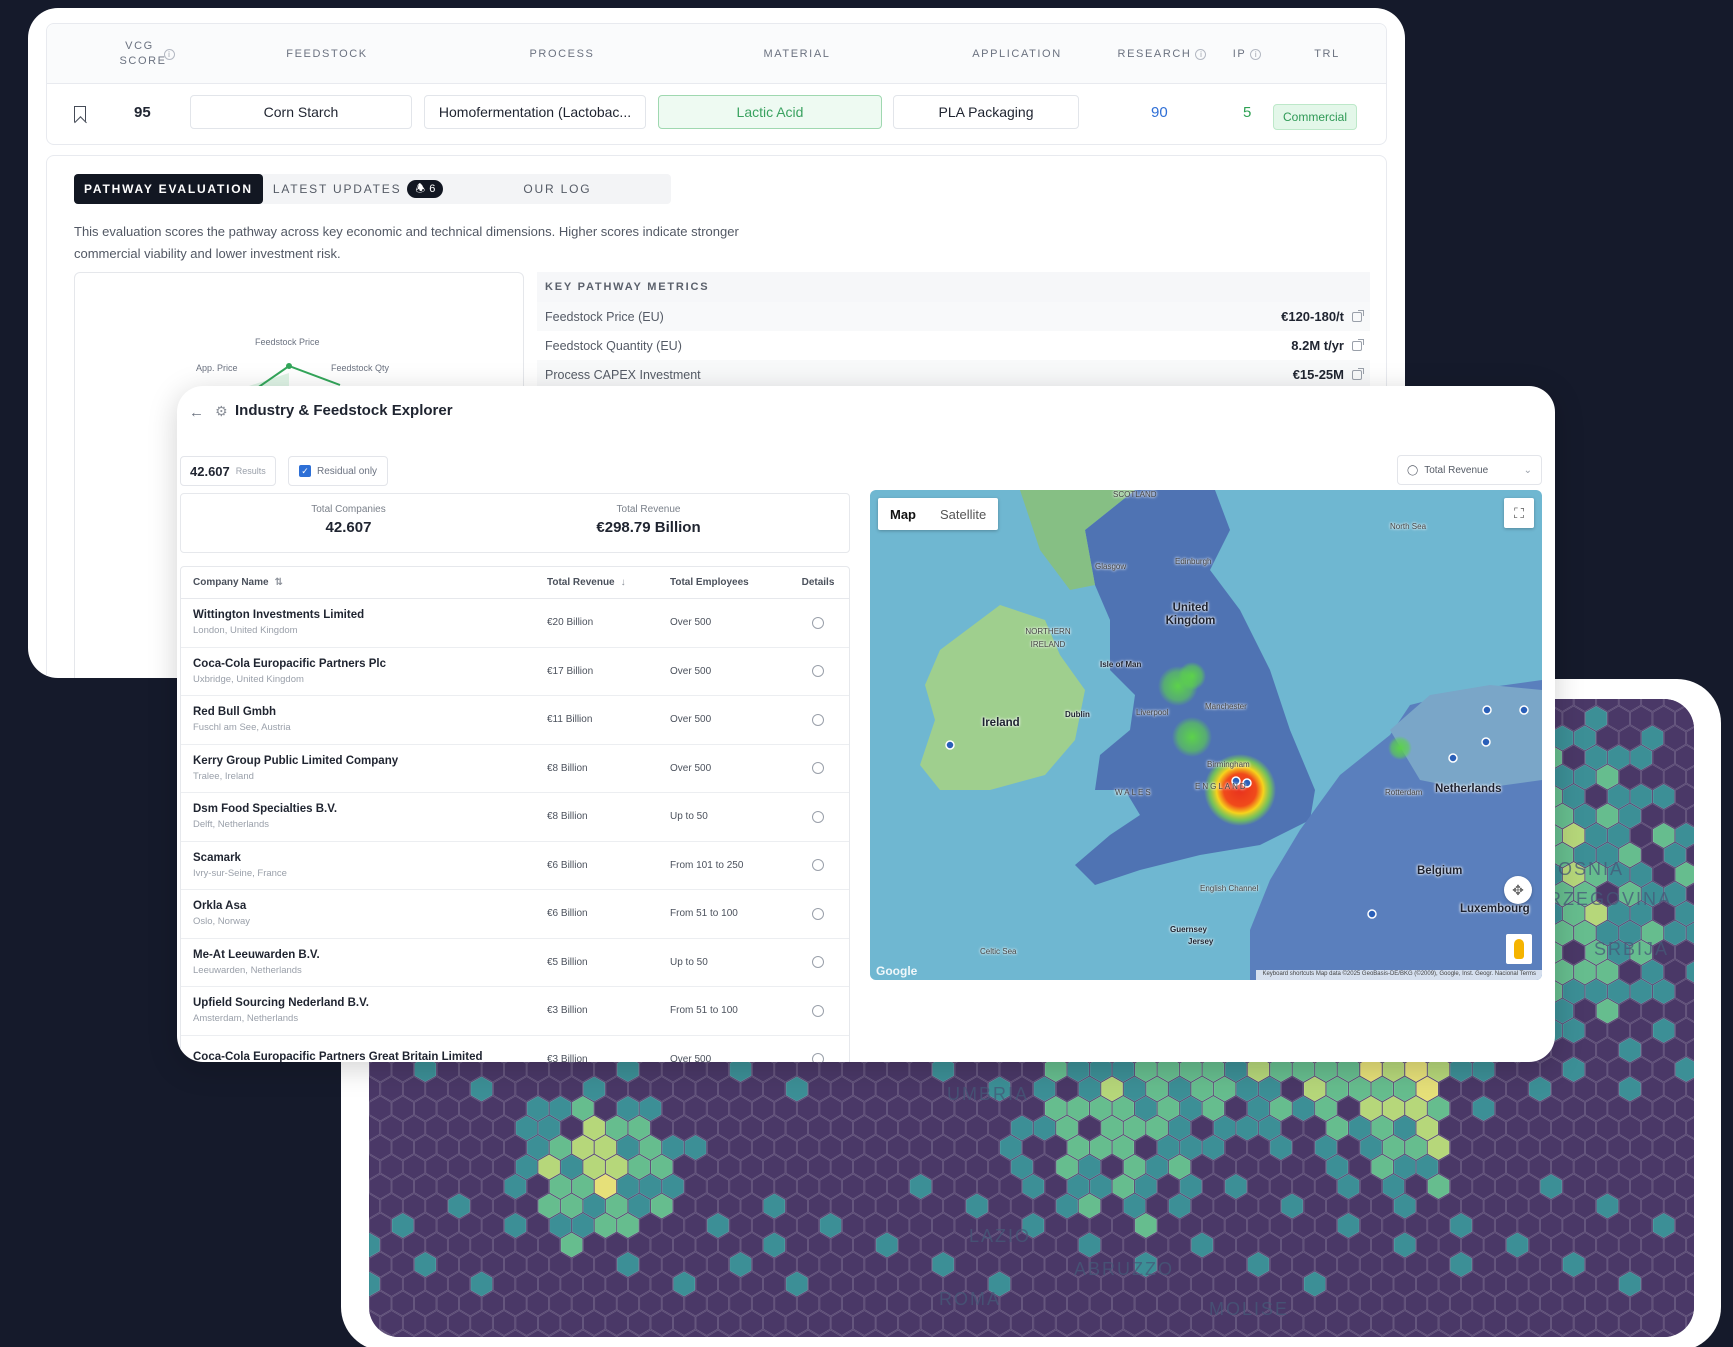 The width and height of the screenshot is (1733, 1347). I want to click on material-pill: Lactic Acid, so click(770, 112).